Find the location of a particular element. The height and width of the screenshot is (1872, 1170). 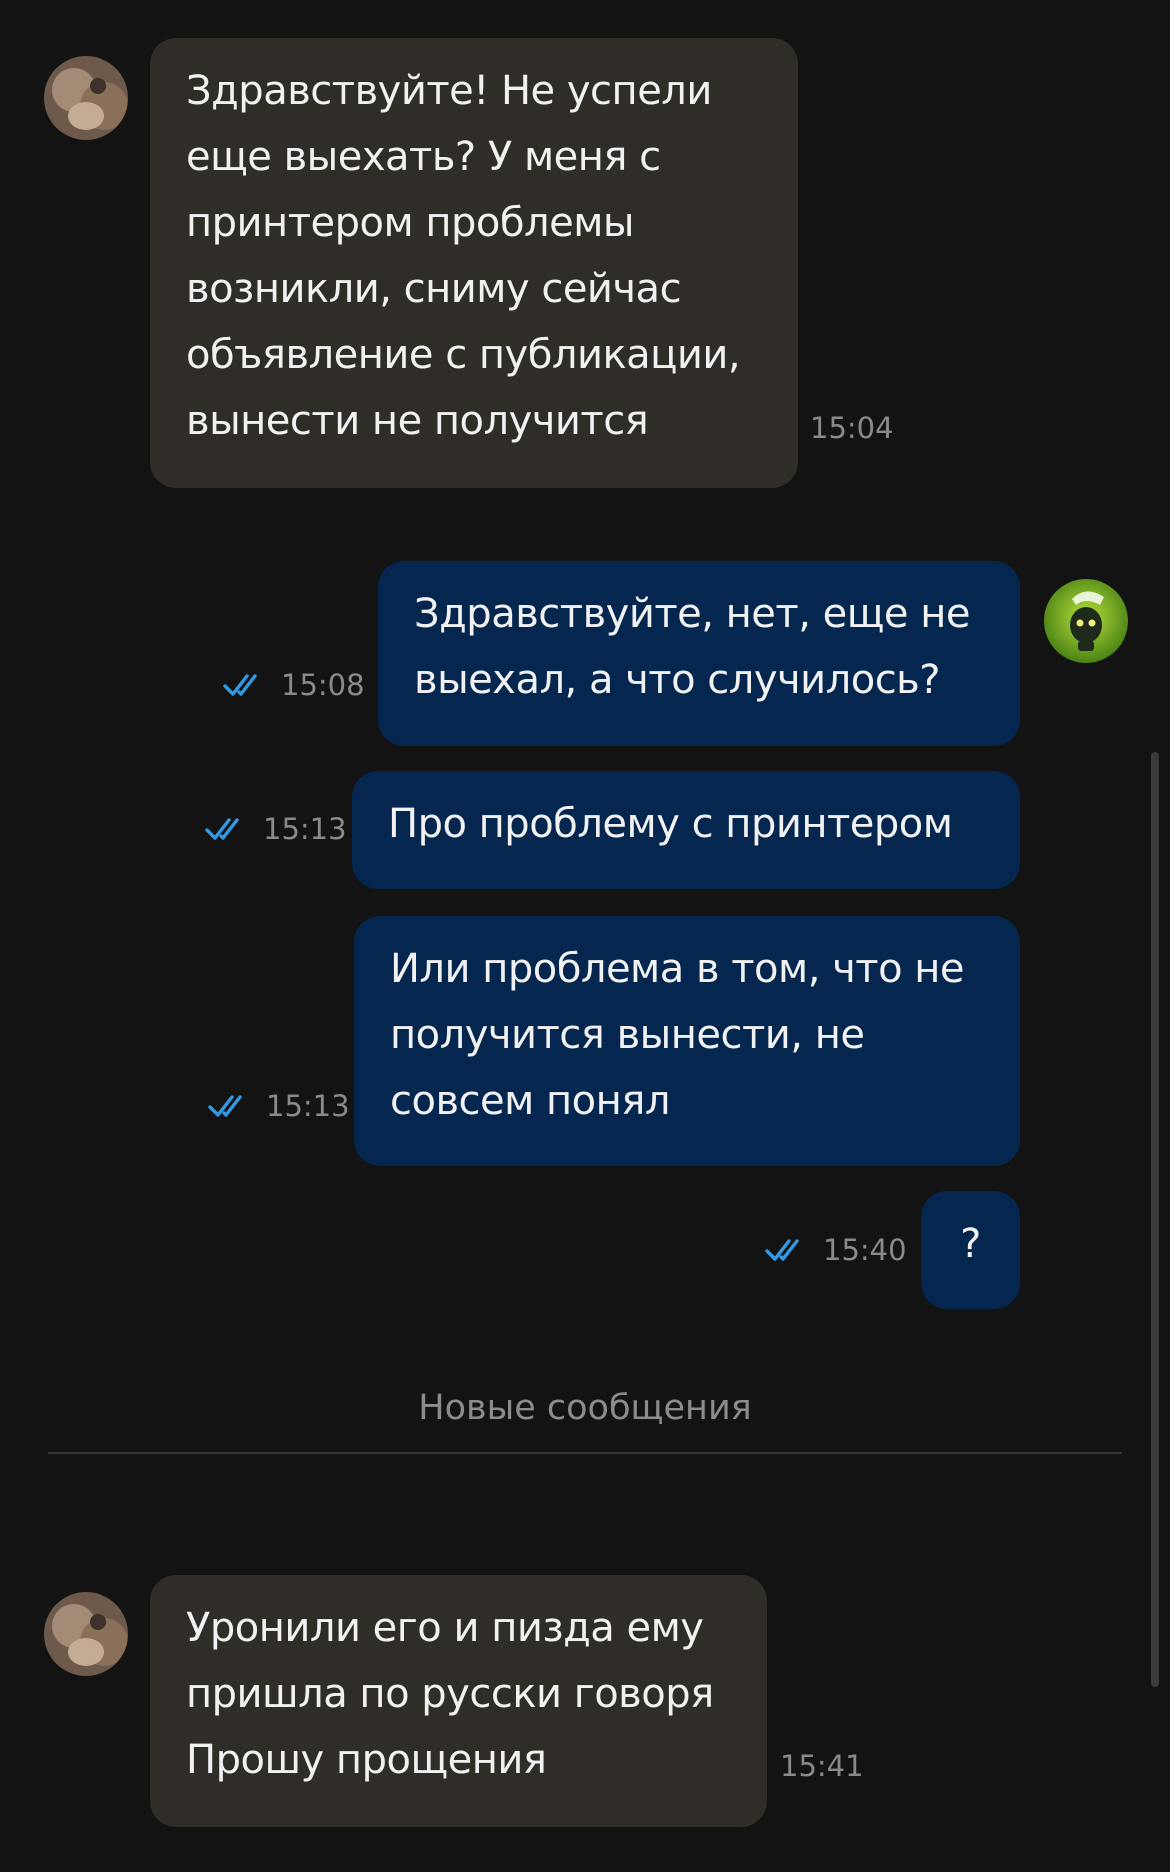

user-avatar is located at coordinates (1086, 621).